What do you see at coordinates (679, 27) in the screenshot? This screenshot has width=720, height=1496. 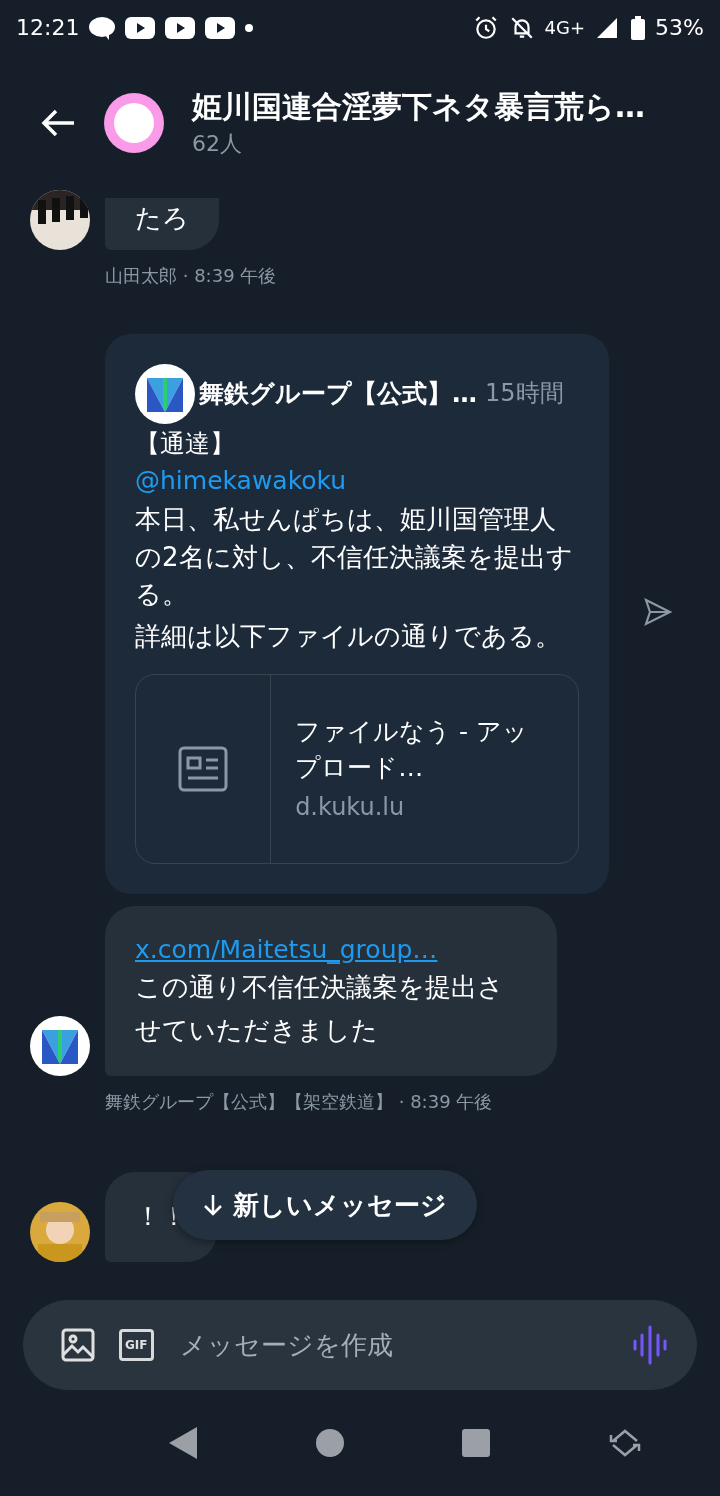 I see `battery-level: 53%` at bounding box center [679, 27].